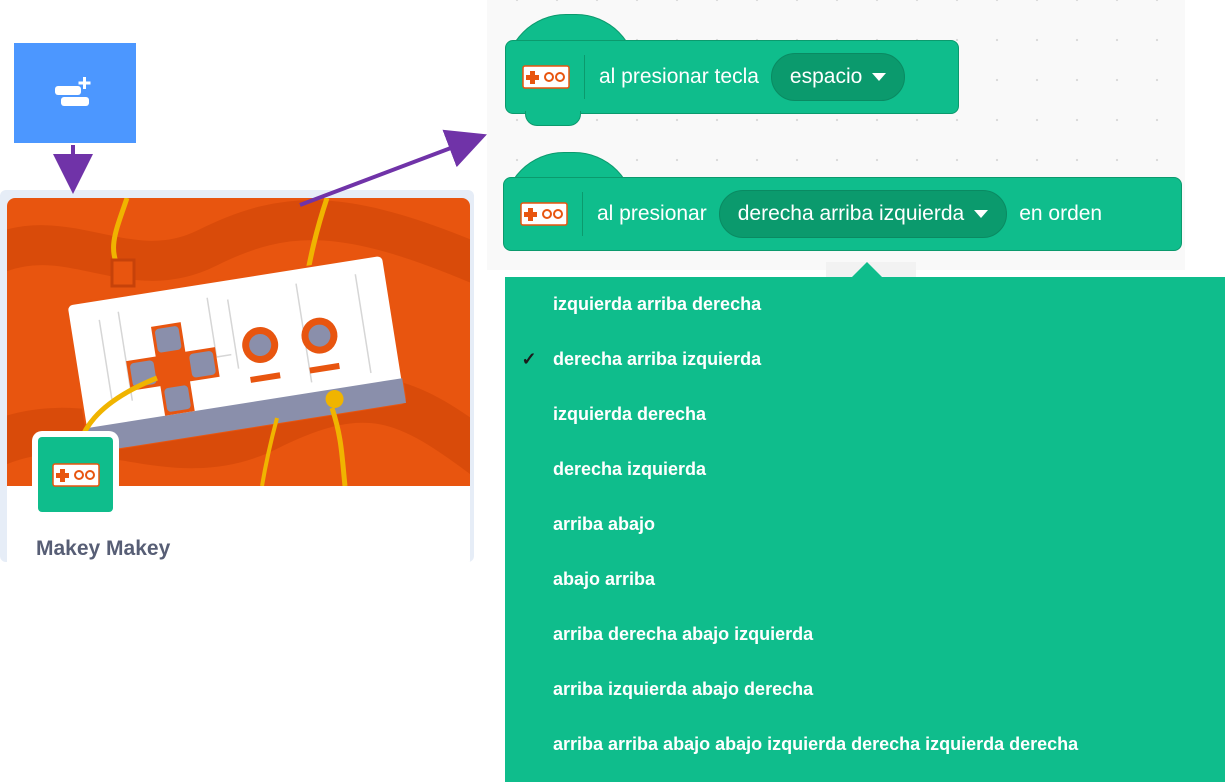 The width and height of the screenshot is (1225, 782). What do you see at coordinates (393, 168) in the screenshot?
I see `annotation-arrow-diagonal` at bounding box center [393, 168].